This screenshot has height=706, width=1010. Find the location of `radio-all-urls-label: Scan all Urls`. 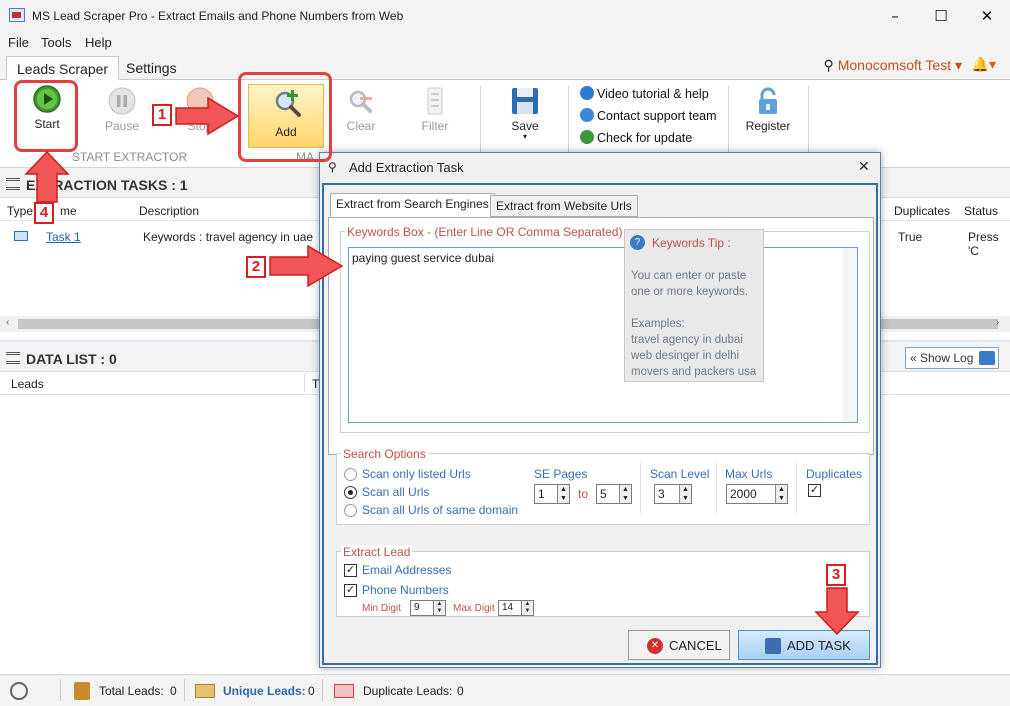

radio-all-urls-label: Scan all Urls is located at coordinates (395, 492).